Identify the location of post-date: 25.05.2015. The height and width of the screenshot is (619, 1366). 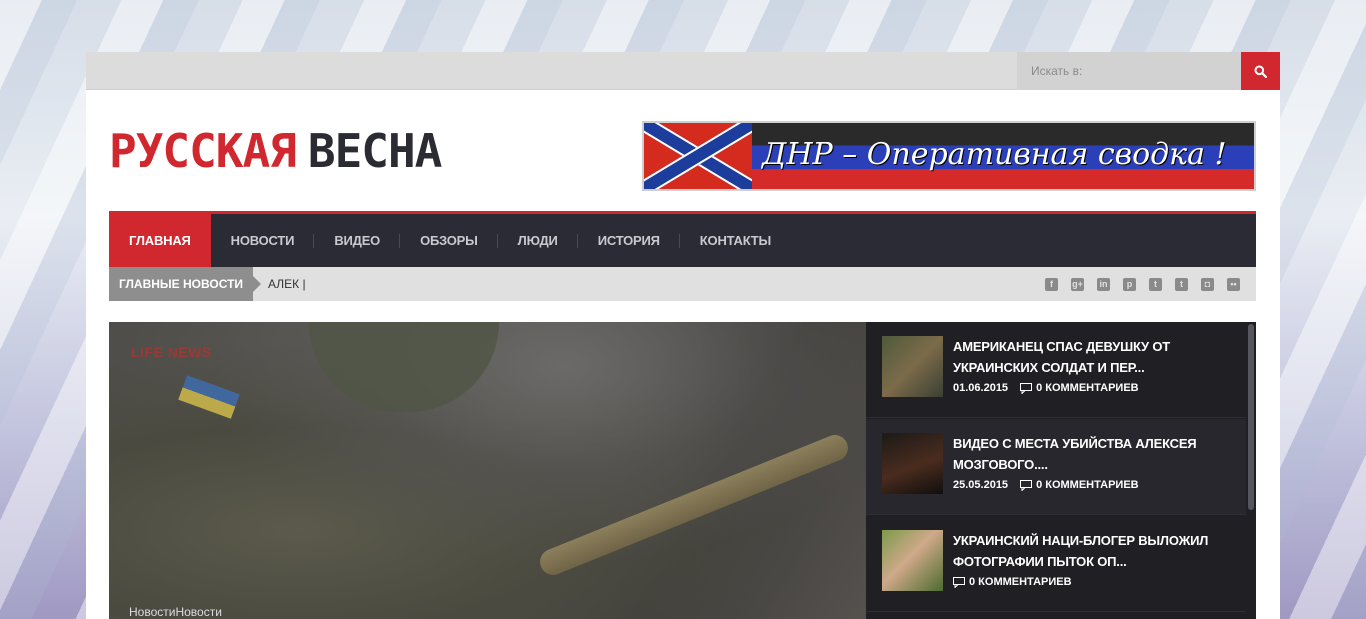
(981, 485).